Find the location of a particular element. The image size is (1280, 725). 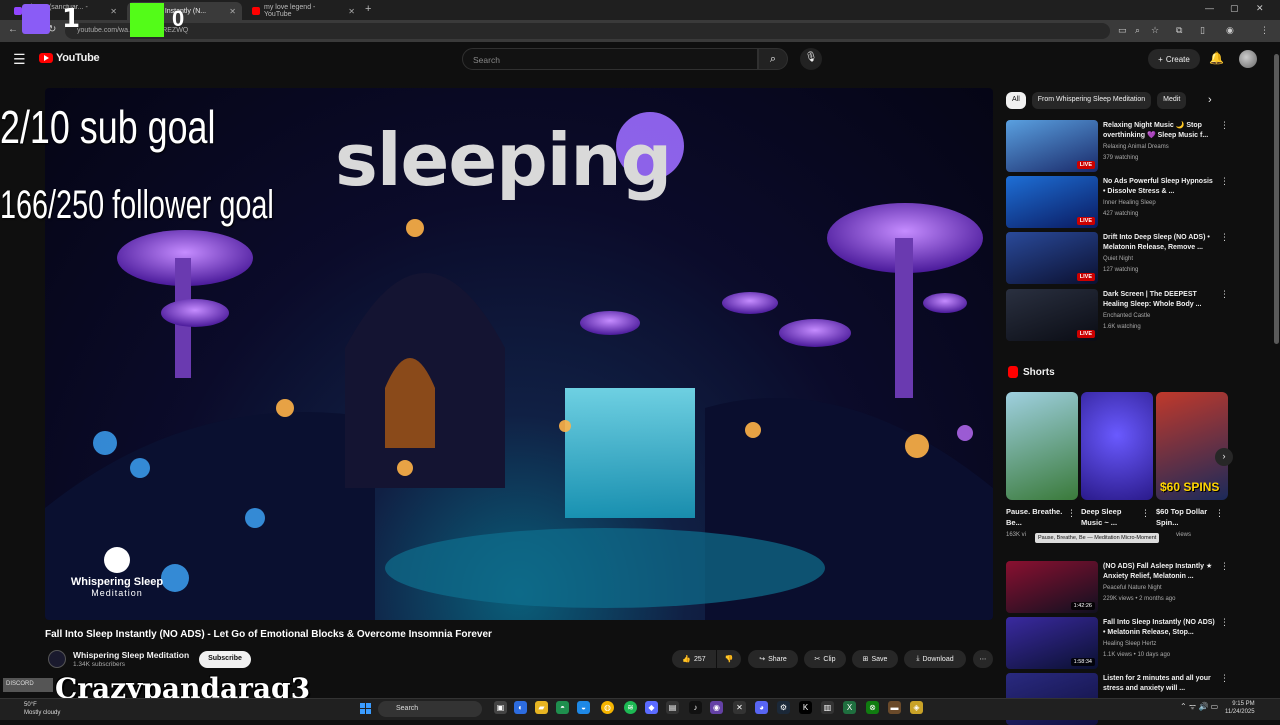

app-icon: ▤ is located at coordinates (672, 707).